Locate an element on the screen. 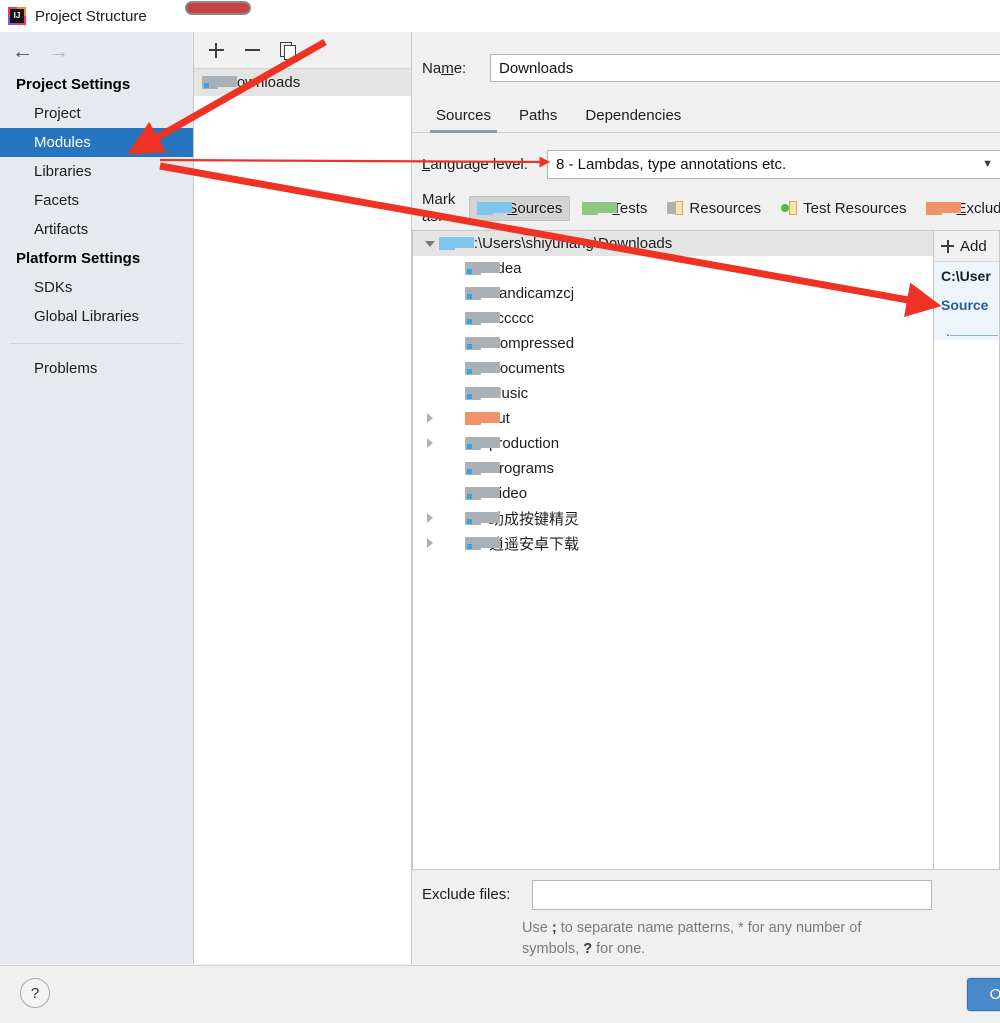 Image resolution: width=1000 pixels, height=1023 pixels. sidebar-item-facets: Facets is located at coordinates (96, 200).